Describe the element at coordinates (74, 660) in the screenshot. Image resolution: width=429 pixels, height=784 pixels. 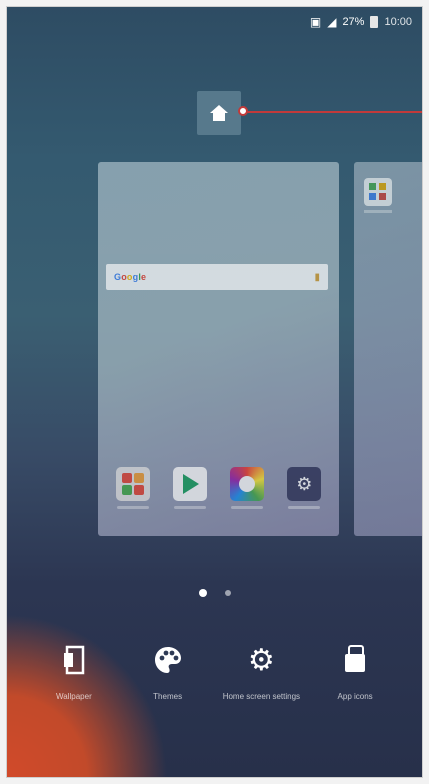
I see `wallpaper-icon` at that location.